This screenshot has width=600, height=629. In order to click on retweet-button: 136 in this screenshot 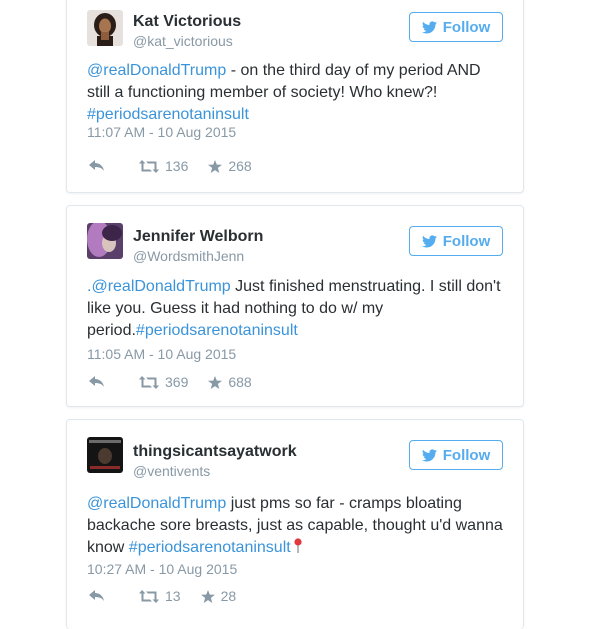, I will do `click(163, 166)`.